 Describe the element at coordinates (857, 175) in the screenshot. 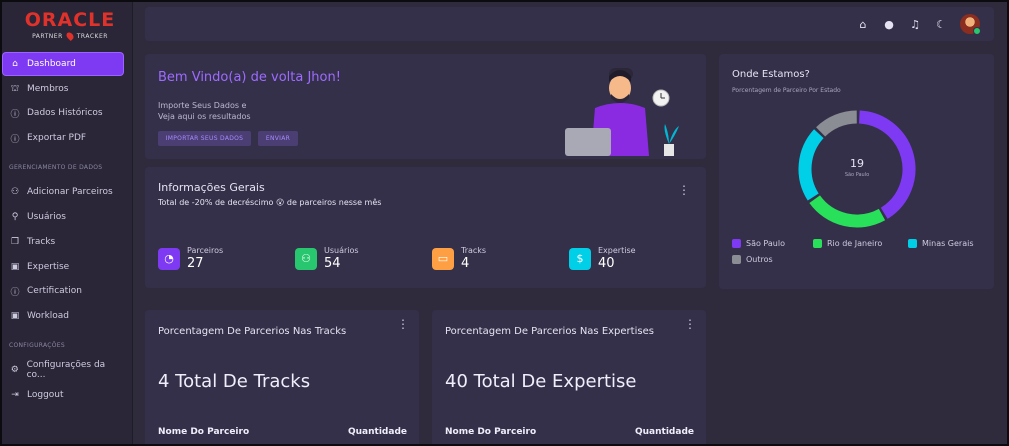

I see `donut-center-label: São Paulo` at that location.